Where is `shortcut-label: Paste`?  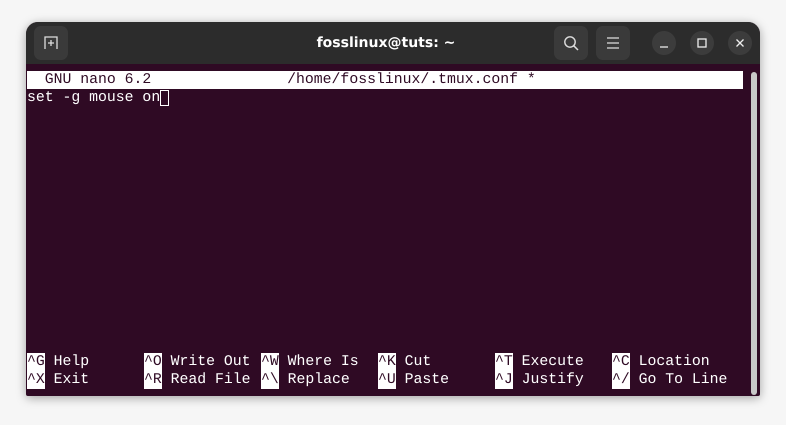 shortcut-label: Paste is located at coordinates (427, 380).